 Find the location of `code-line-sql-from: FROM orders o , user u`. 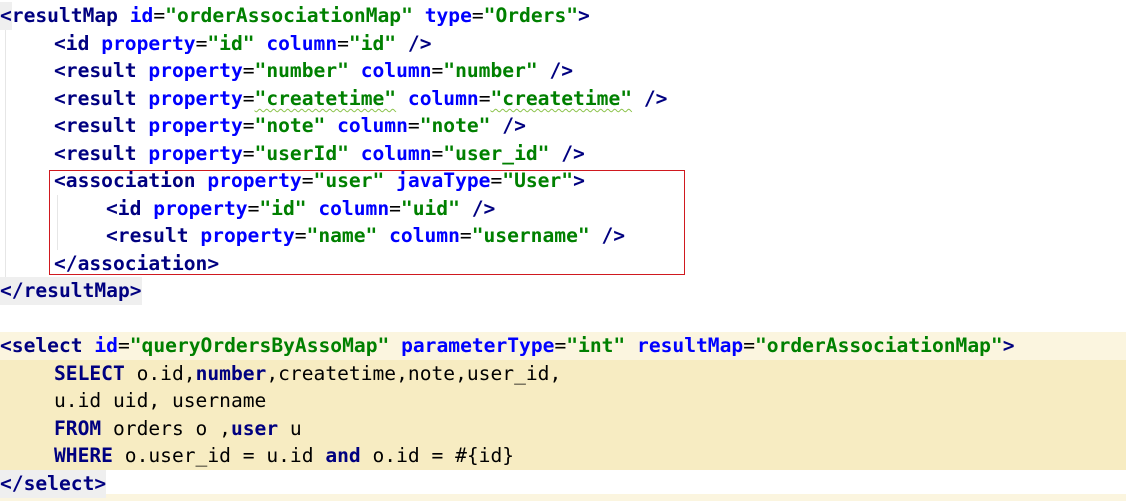

code-line-sql-from: FROM orders o , user u is located at coordinates (151, 429).